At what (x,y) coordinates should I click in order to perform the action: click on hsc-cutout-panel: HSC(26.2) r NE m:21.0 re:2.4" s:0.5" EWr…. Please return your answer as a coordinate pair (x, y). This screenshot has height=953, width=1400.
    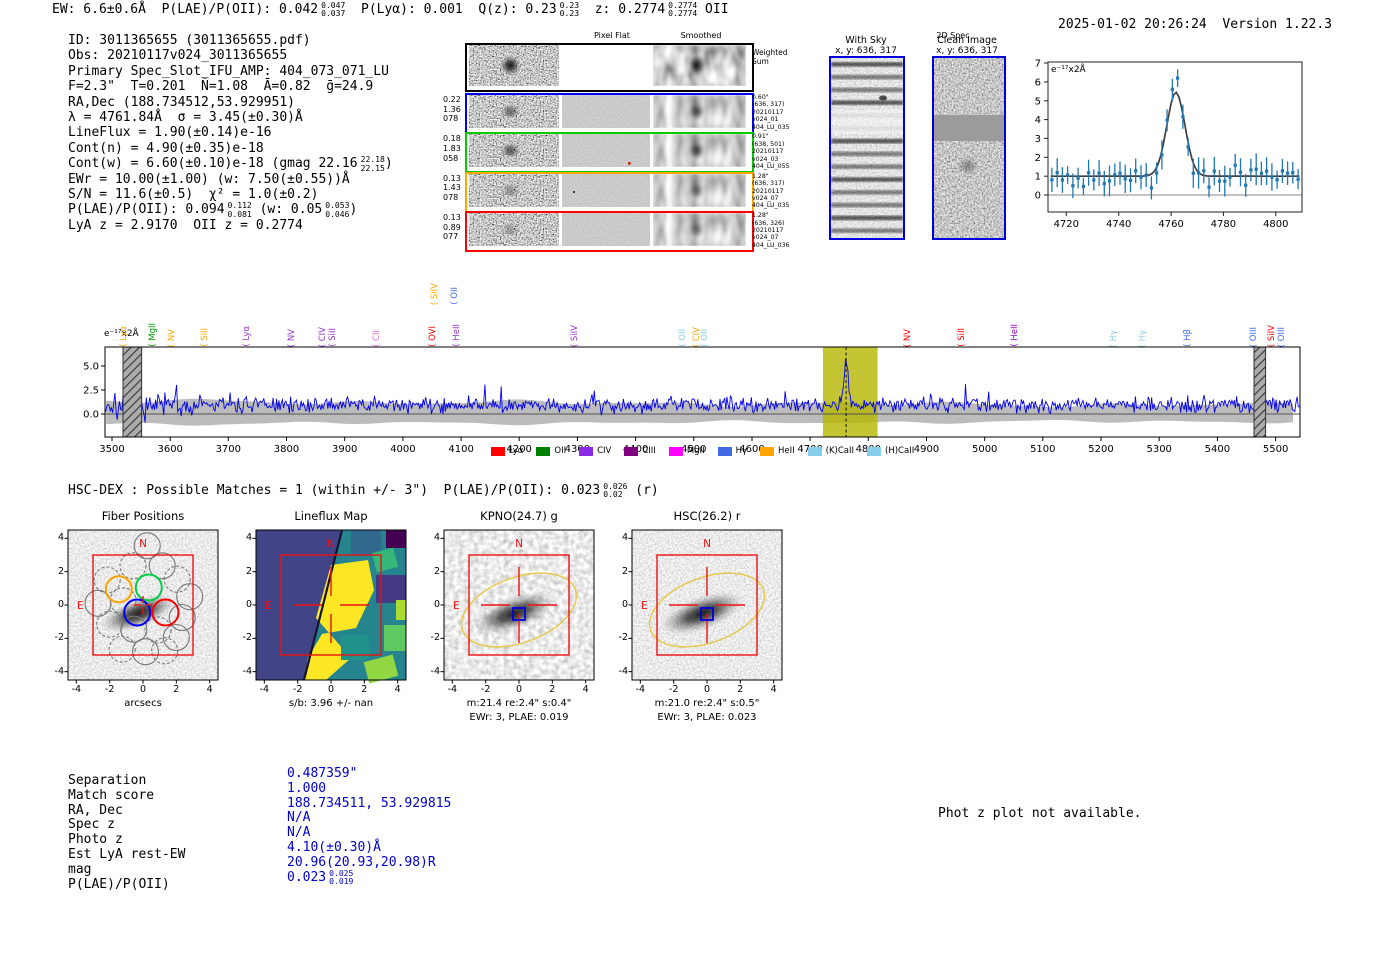
    Looking at the image, I should click on (707, 620).